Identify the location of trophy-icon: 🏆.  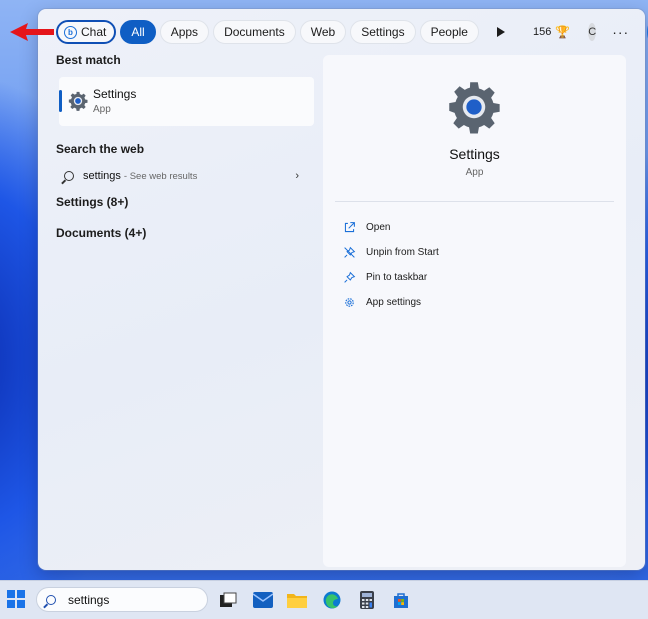
(563, 32).